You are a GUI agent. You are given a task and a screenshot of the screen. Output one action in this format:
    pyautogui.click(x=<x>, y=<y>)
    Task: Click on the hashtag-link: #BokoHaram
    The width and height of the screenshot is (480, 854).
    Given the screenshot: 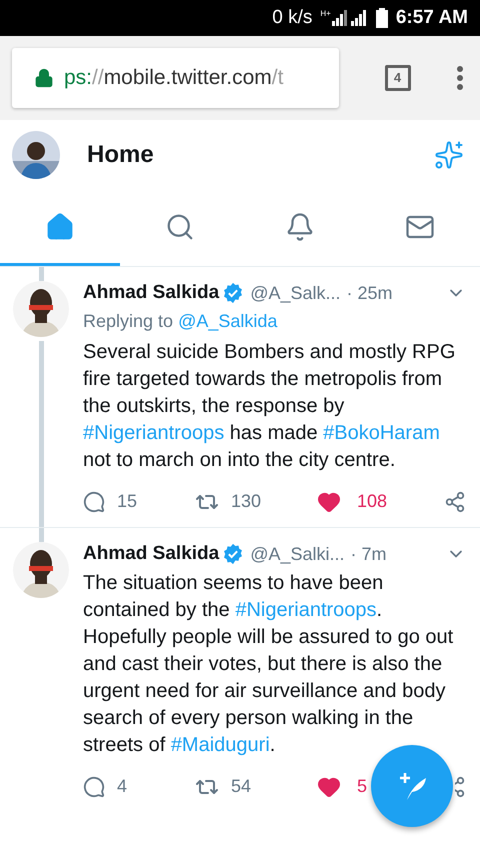 What is the action you would take?
    pyautogui.click(x=381, y=433)
    